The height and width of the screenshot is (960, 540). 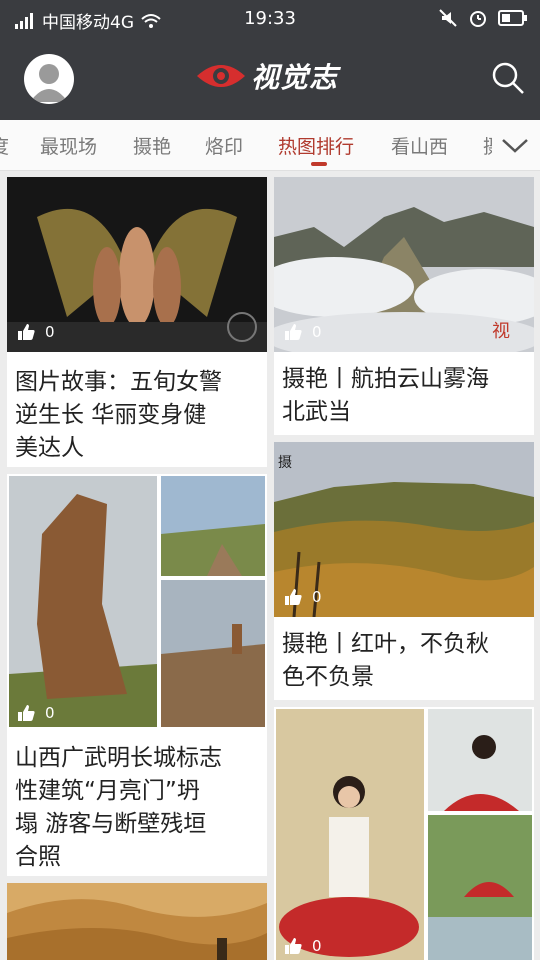 What do you see at coordinates (515, 145) in the screenshot?
I see `chevron-down-icon` at bounding box center [515, 145].